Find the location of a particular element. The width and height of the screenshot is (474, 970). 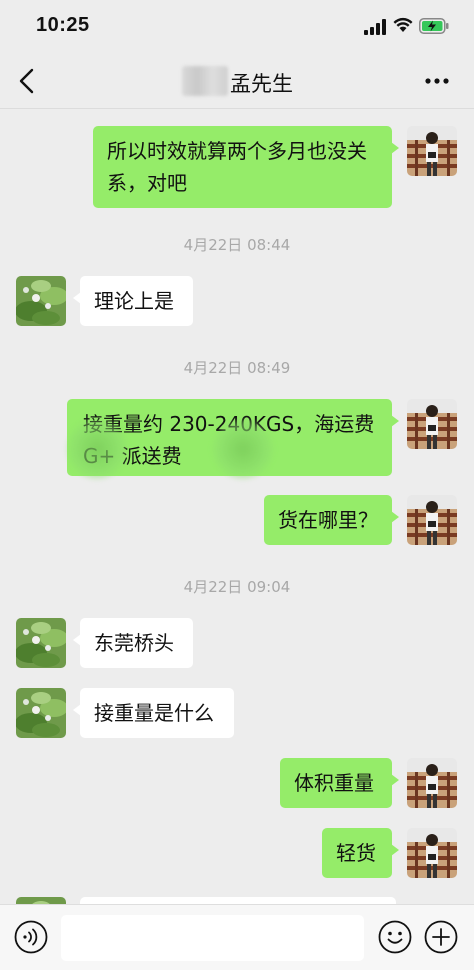

back-icon is located at coordinates (27, 81).